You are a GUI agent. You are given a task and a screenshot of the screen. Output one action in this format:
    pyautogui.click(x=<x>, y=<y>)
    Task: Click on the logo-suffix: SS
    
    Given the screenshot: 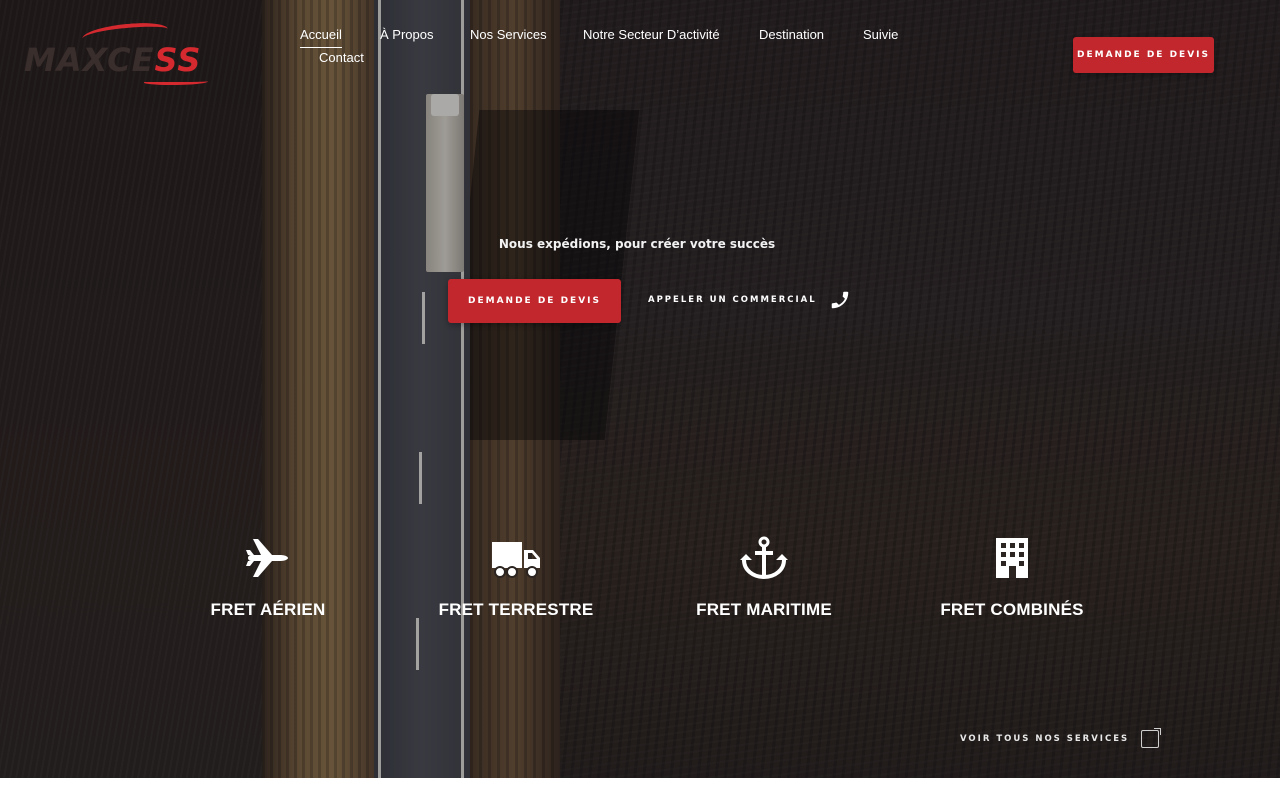 What is the action you would take?
    pyautogui.click(x=178, y=60)
    